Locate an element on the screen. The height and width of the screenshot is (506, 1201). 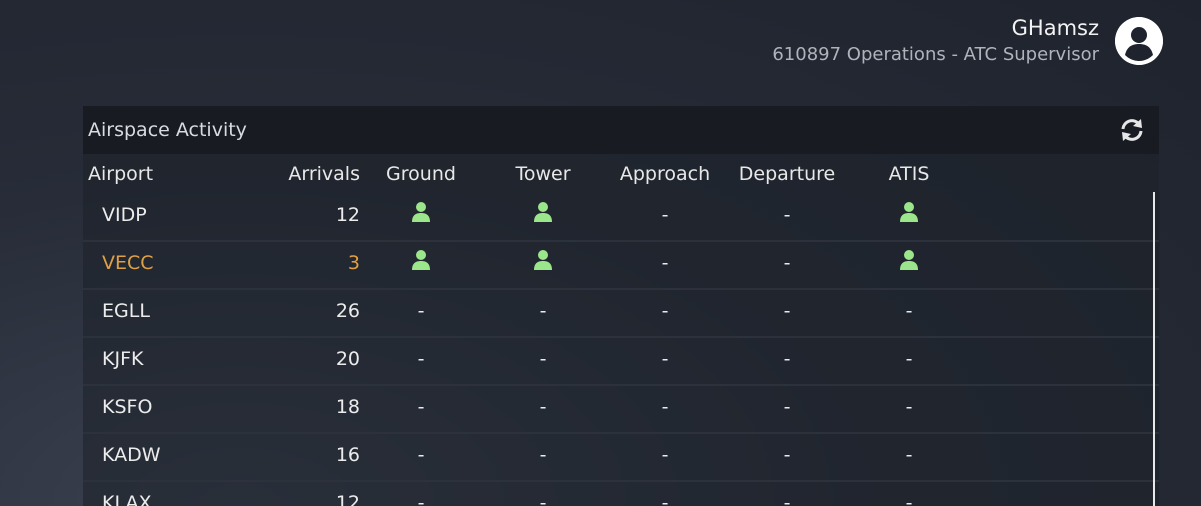
arrivals-count: 16 is located at coordinates (347, 455).